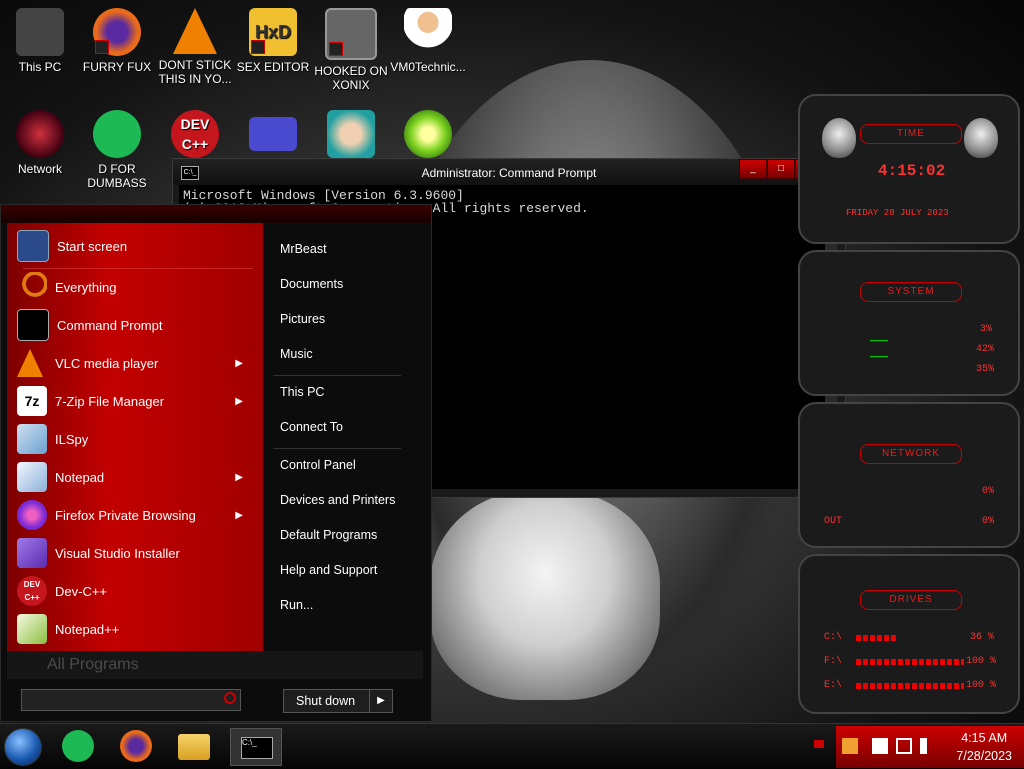  What do you see at coordinates (137, 591) in the screenshot?
I see `menu-item-devcpp: DEV C++ Dev-C++` at bounding box center [137, 591].